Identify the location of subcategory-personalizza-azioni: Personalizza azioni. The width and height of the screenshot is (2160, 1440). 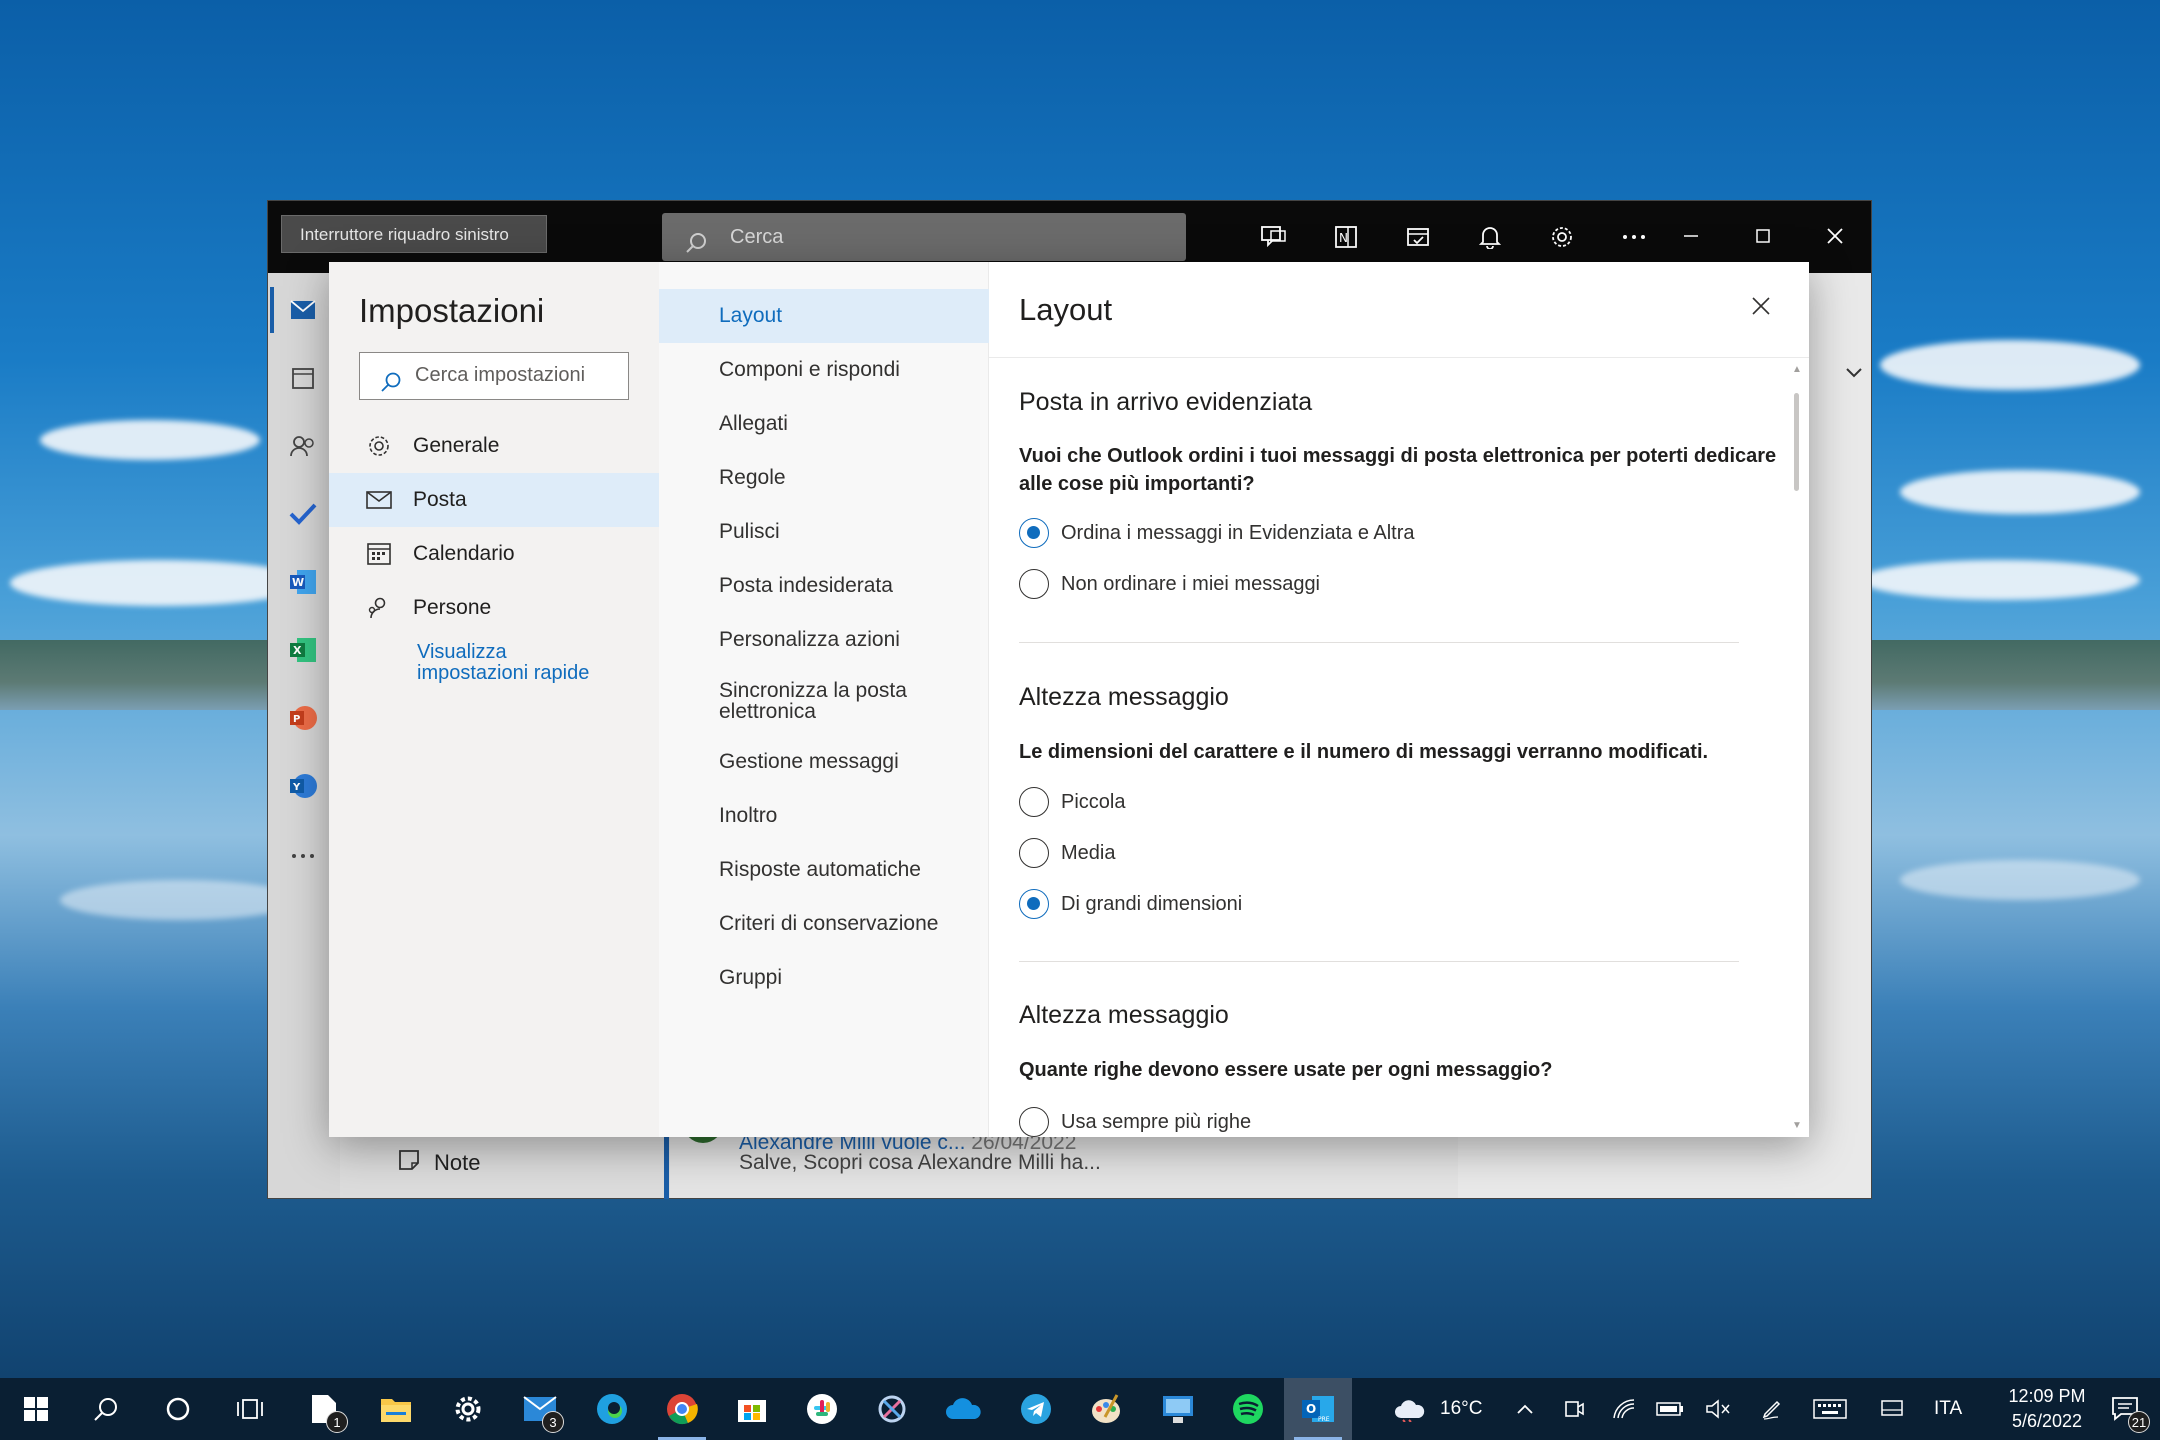
(824, 640).